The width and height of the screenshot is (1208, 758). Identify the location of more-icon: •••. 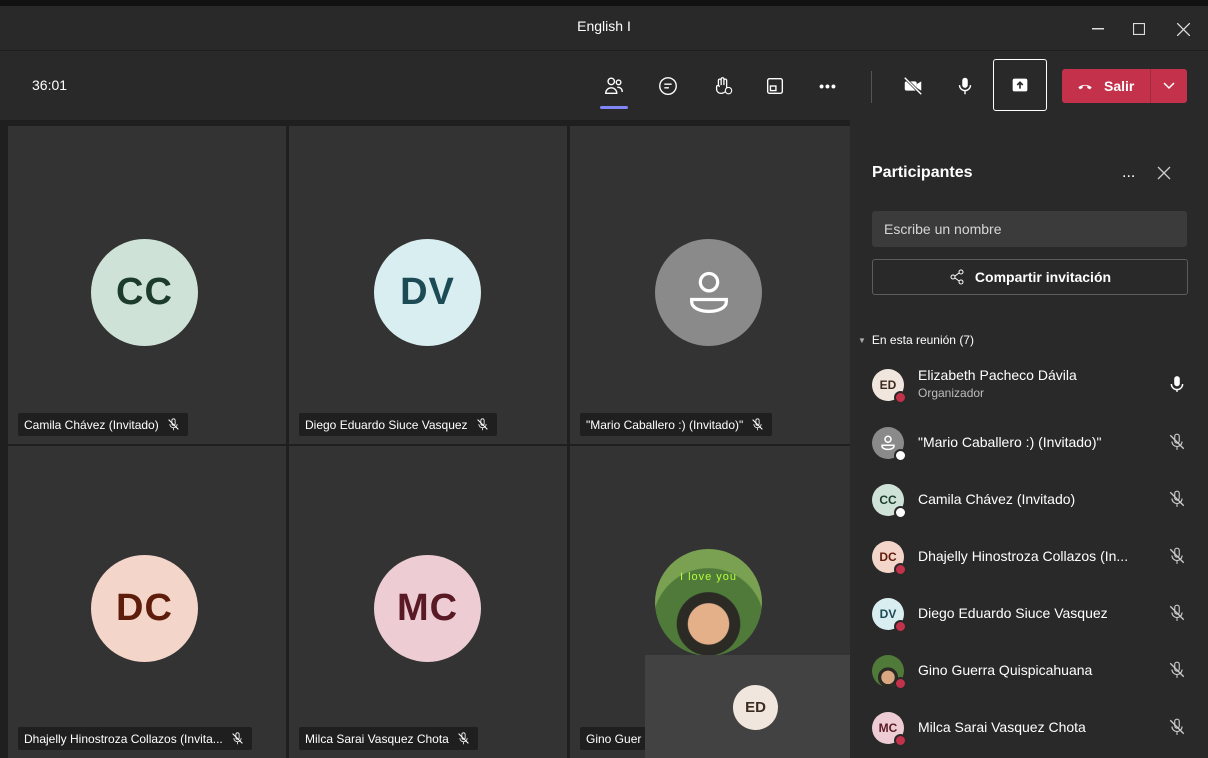
(828, 86).